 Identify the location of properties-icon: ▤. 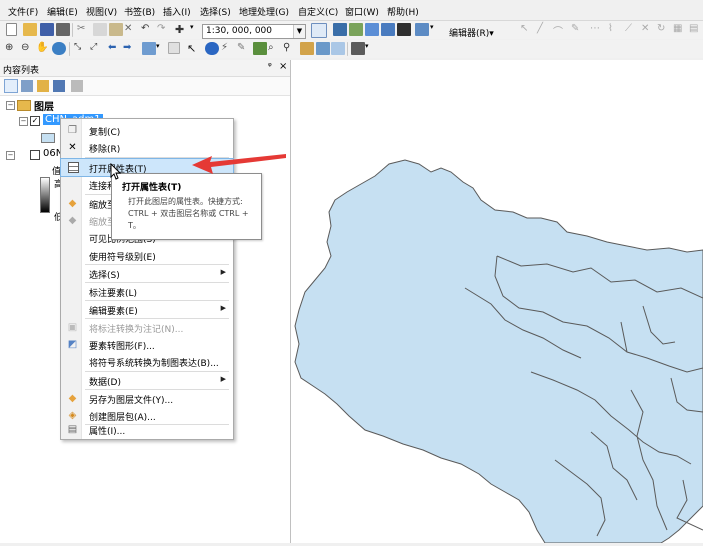
(72, 429).